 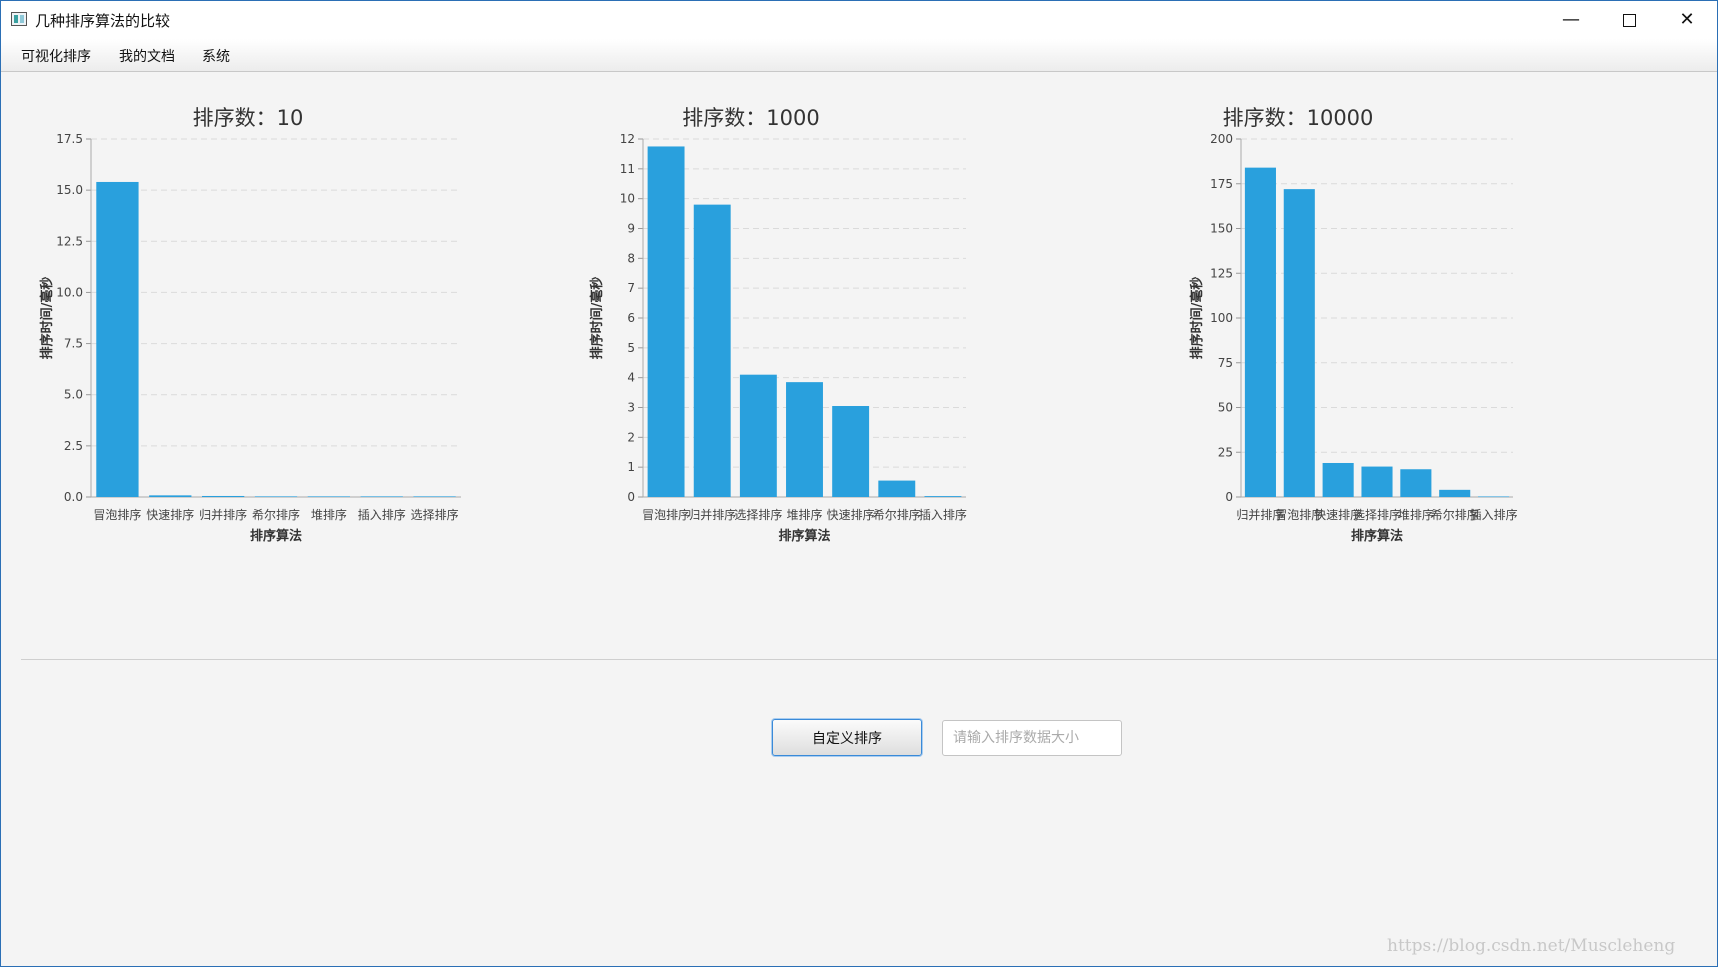 What do you see at coordinates (859, 20) in the screenshot?
I see `title-bar: 几种排序算法的比较 — ✕` at bounding box center [859, 20].